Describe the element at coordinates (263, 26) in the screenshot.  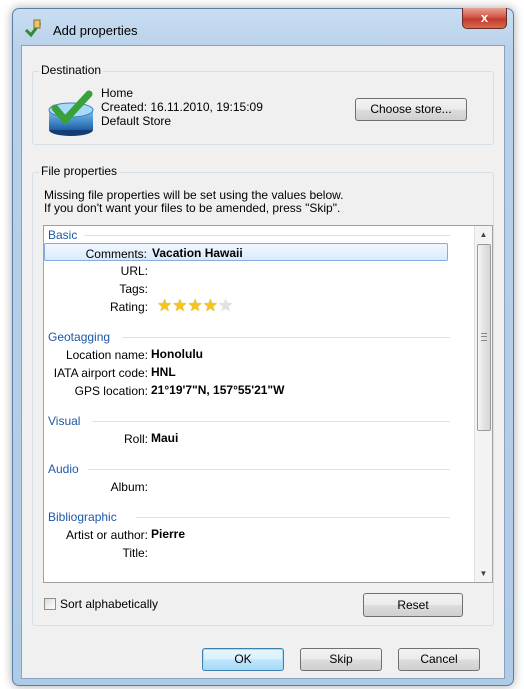
I see `title-bar: Add properties x` at that location.